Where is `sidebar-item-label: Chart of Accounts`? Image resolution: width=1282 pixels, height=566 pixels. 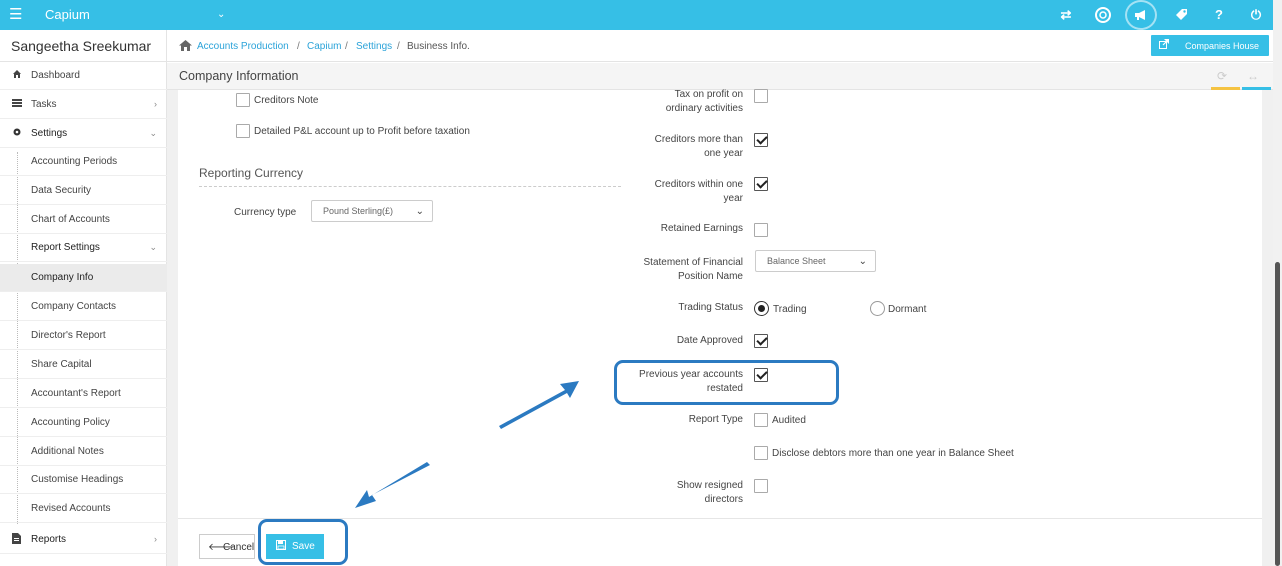 sidebar-item-label: Chart of Accounts is located at coordinates (70, 219).